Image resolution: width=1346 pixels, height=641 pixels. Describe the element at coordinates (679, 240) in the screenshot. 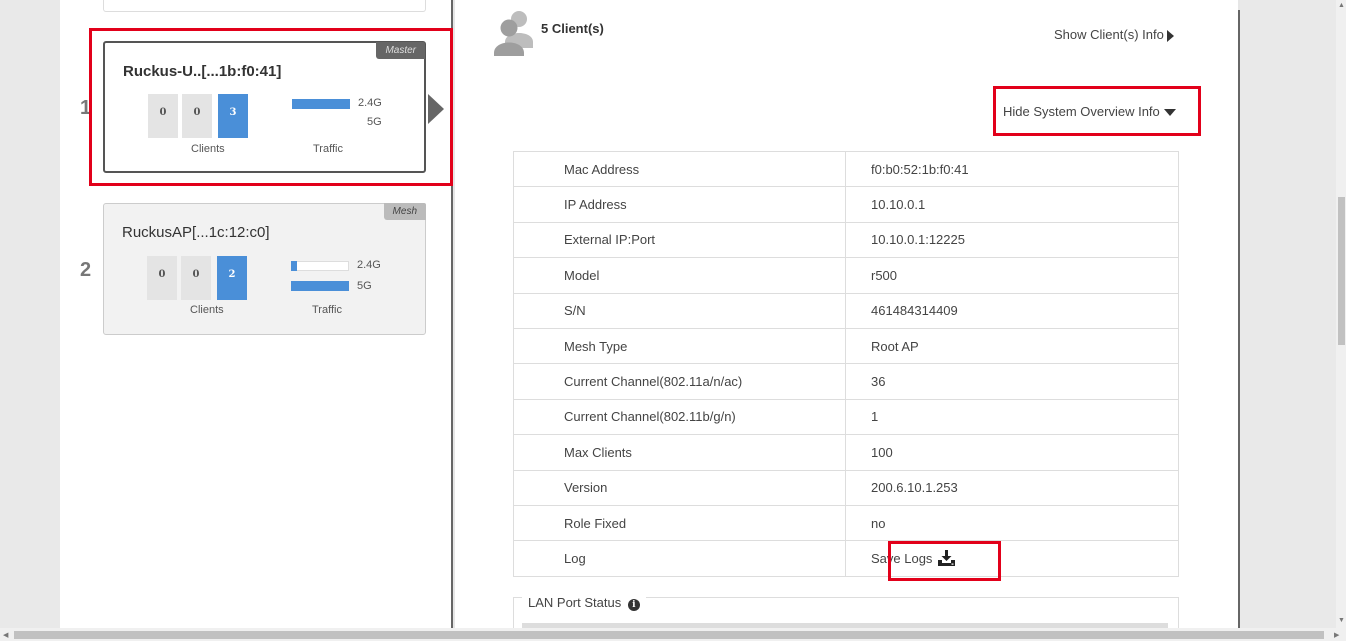

I see `row-key: External IP:Port` at that location.